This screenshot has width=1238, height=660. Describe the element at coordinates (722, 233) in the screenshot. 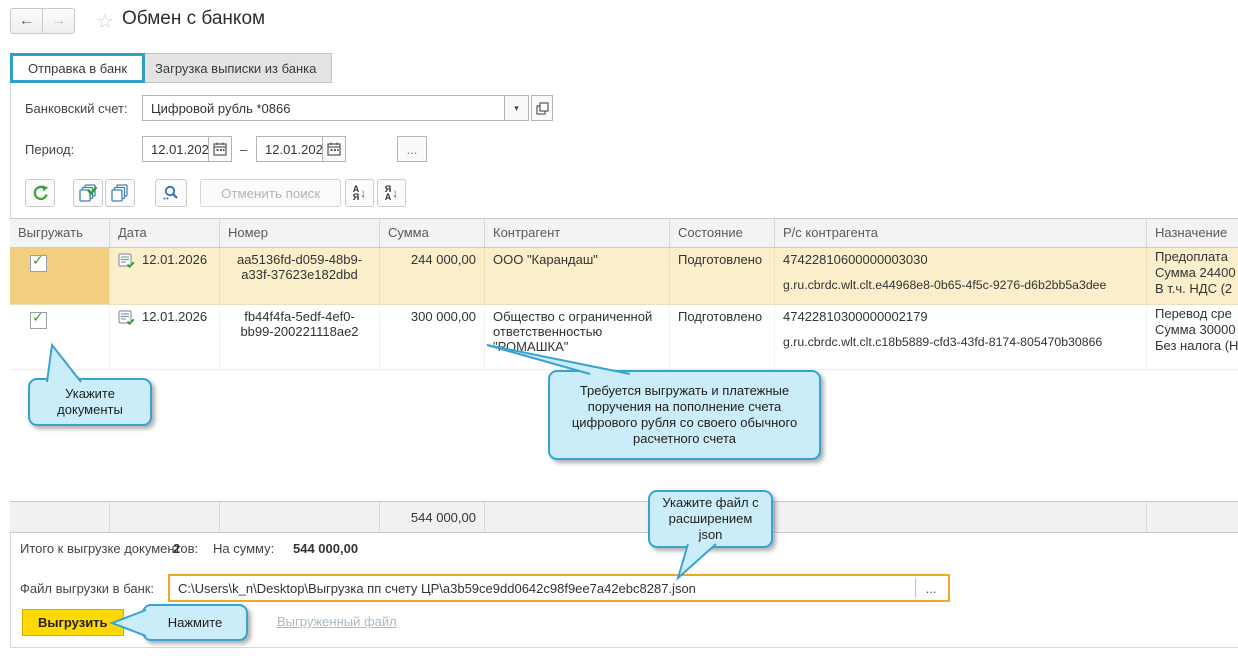

I see `col-header-state: Состояние` at that location.